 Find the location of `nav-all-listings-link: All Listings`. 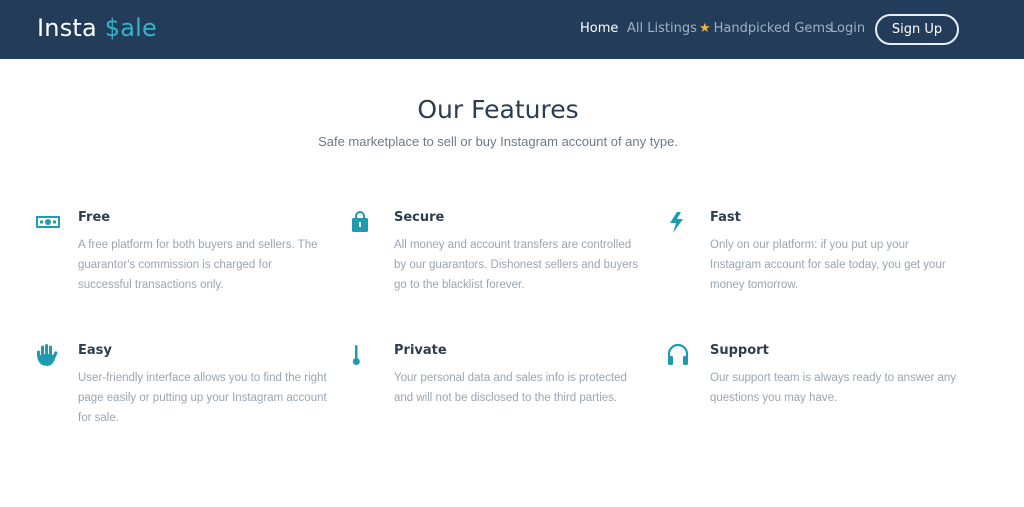

nav-all-listings-link: All Listings is located at coordinates (662, 28).